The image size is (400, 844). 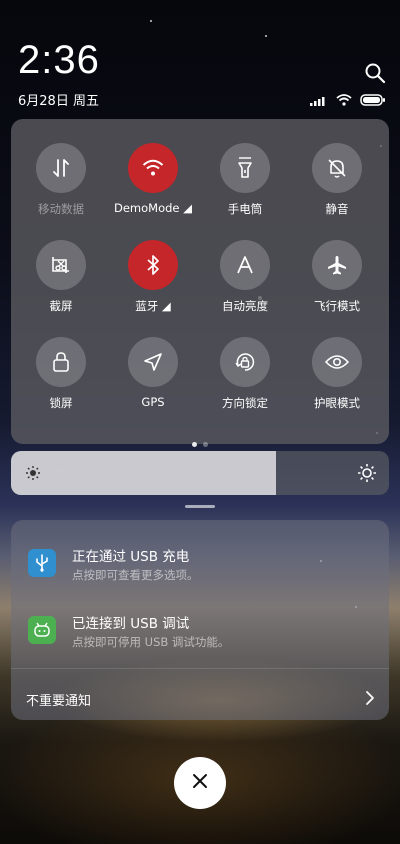 What do you see at coordinates (61, 265) in the screenshot?
I see `screenshot-icon` at bounding box center [61, 265].